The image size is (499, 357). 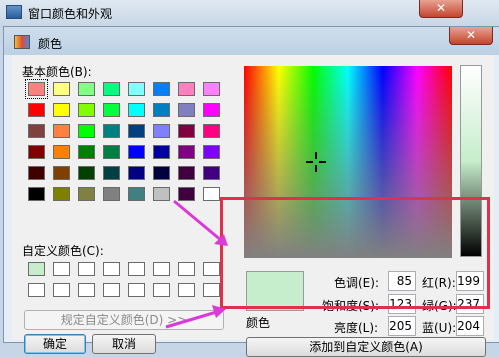 What do you see at coordinates (124, 320) in the screenshot?
I see `define-custom-colors-button: 规定自定义颜色(D) >>` at bounding box center [124, 320].